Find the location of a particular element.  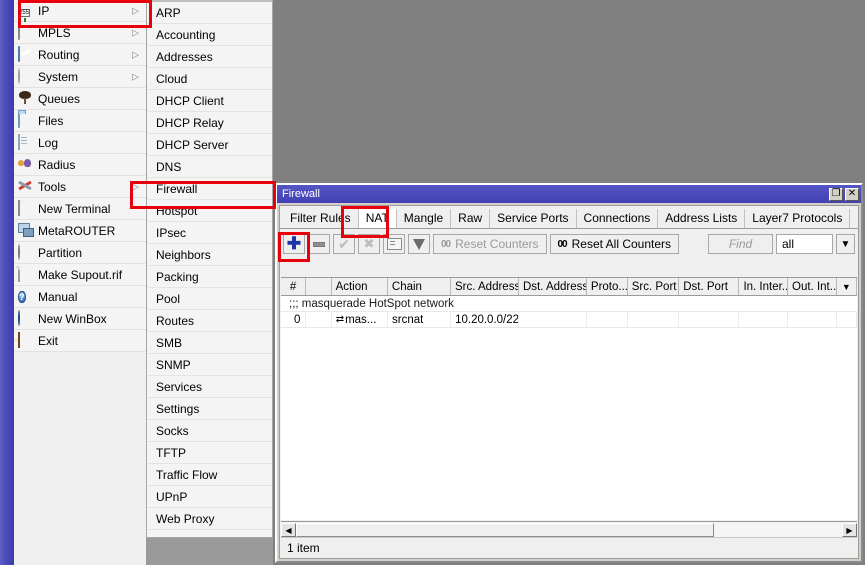

submenu-item-traffic-flow: Traffic Flow is located at coordinates (209, 475).